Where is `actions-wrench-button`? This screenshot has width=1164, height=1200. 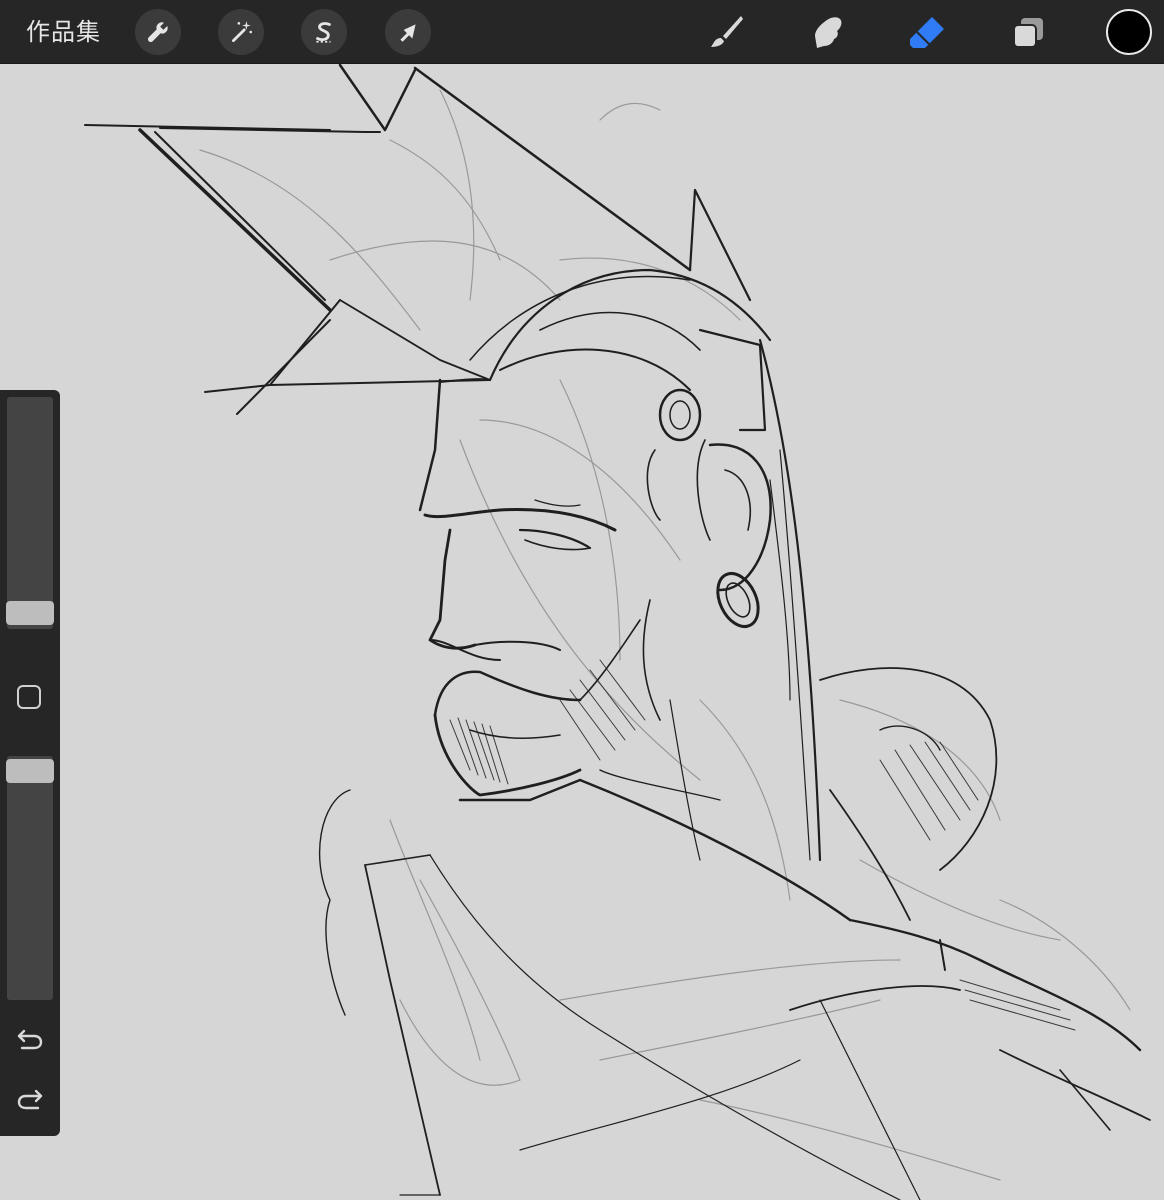 actions-wrench-button is located at coordinates (158, 32).